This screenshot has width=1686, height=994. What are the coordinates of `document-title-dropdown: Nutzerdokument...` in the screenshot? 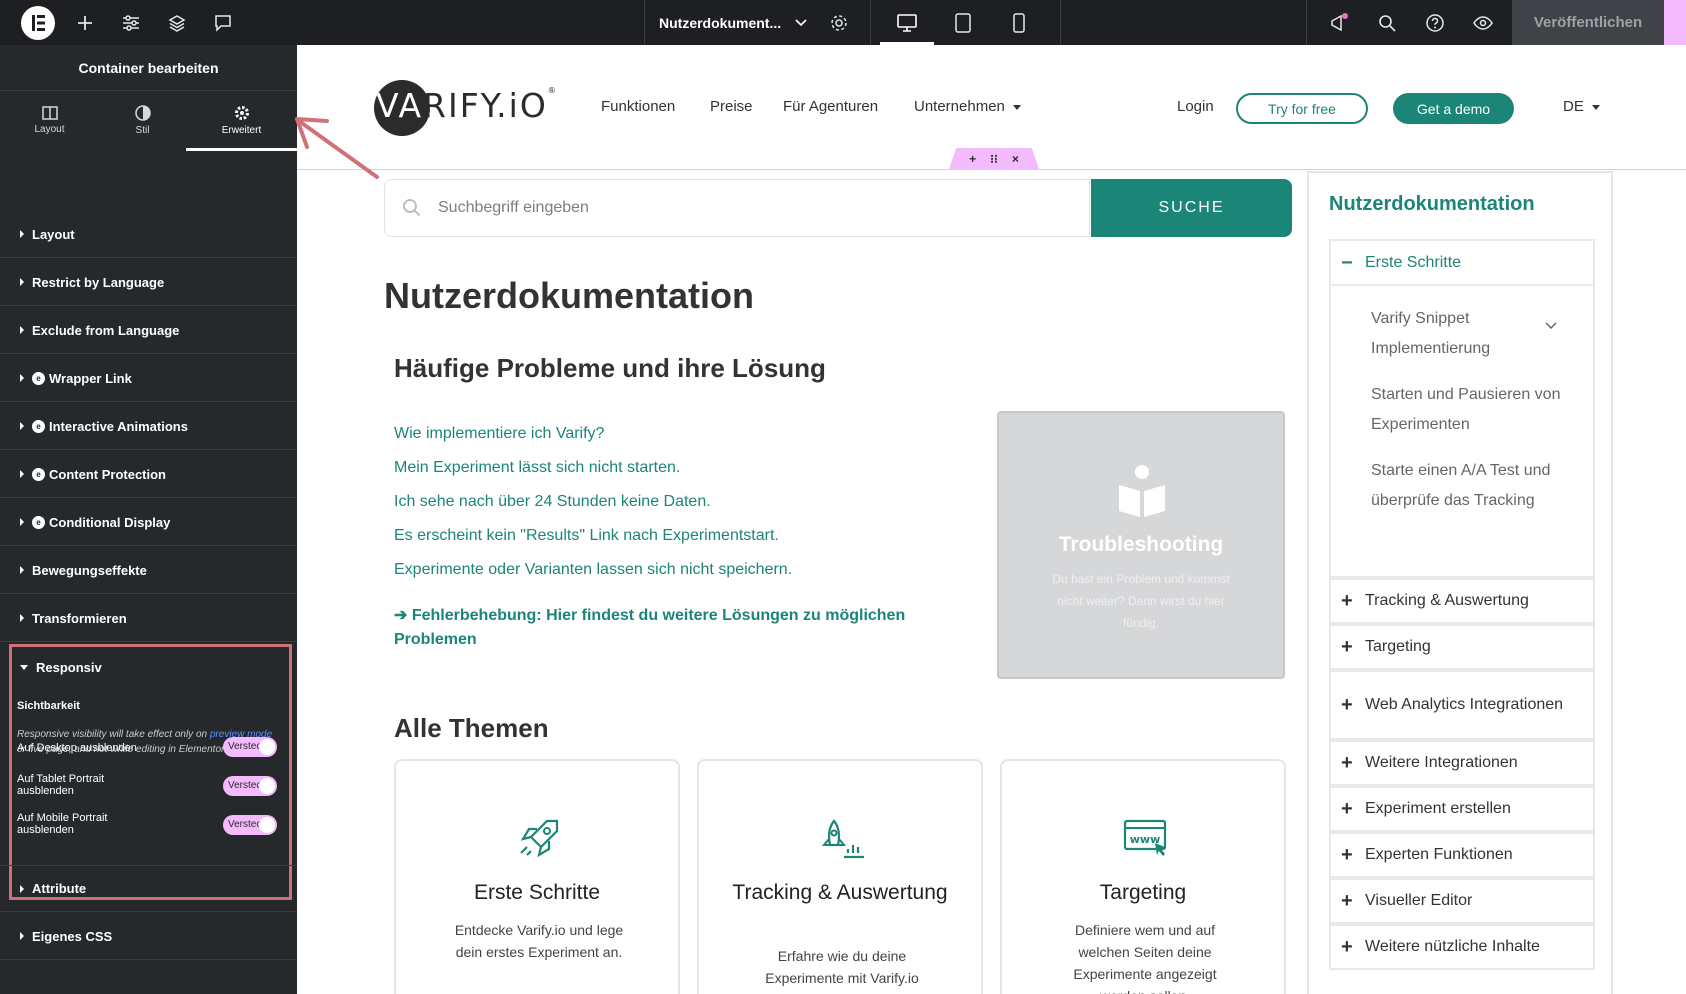 It's located at (730, 22).